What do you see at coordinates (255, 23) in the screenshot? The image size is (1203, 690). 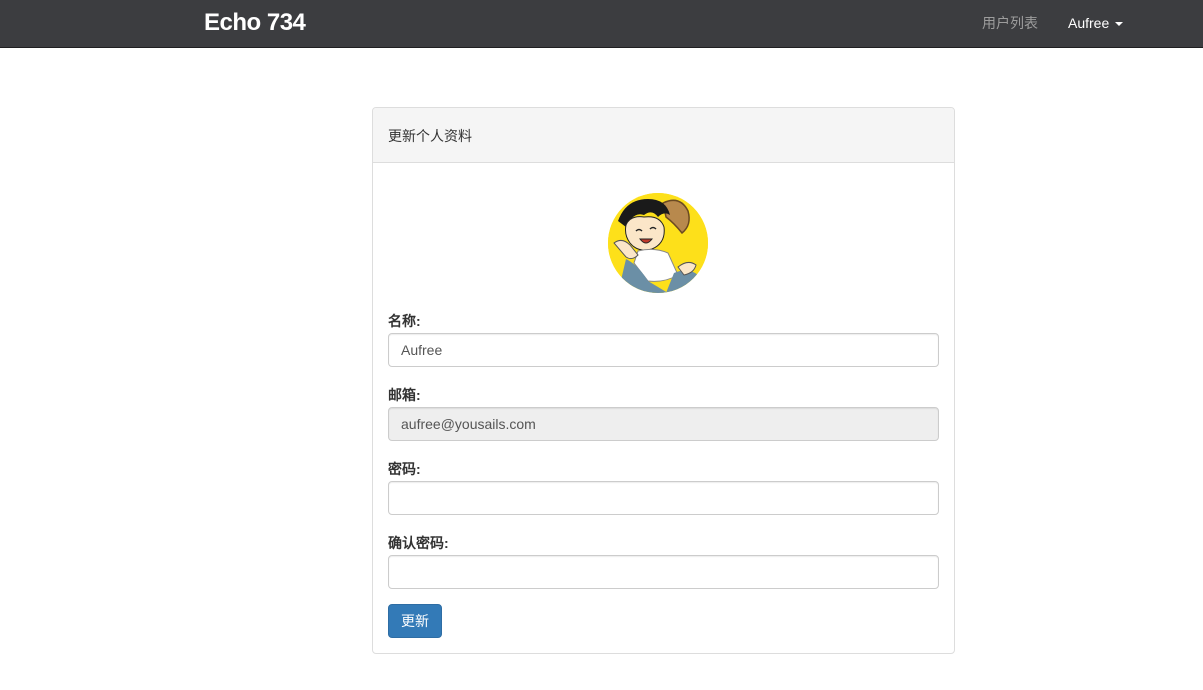 I see `brand-logo: Echo 734` at bounding box center [255, 23].